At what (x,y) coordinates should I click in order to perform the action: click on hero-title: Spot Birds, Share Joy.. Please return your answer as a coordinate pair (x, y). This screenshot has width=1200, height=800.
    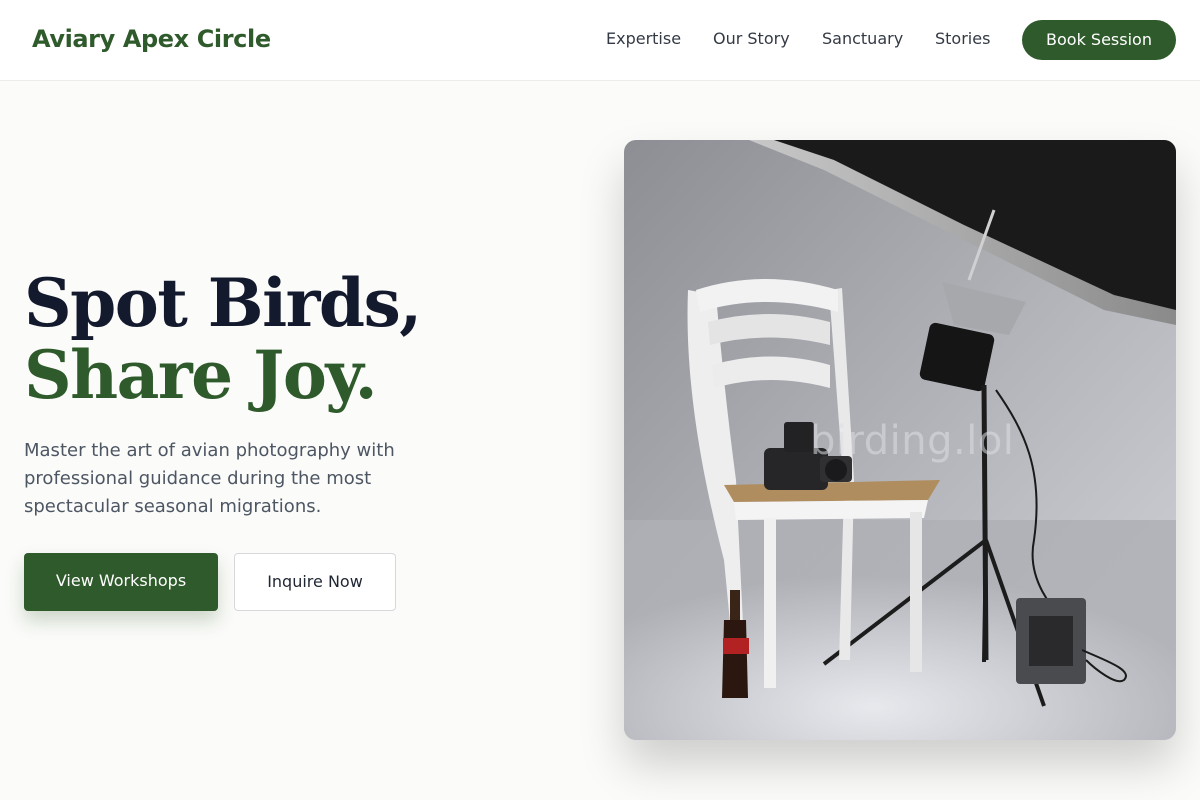
    Looking at the image, I should click on (223, 339).